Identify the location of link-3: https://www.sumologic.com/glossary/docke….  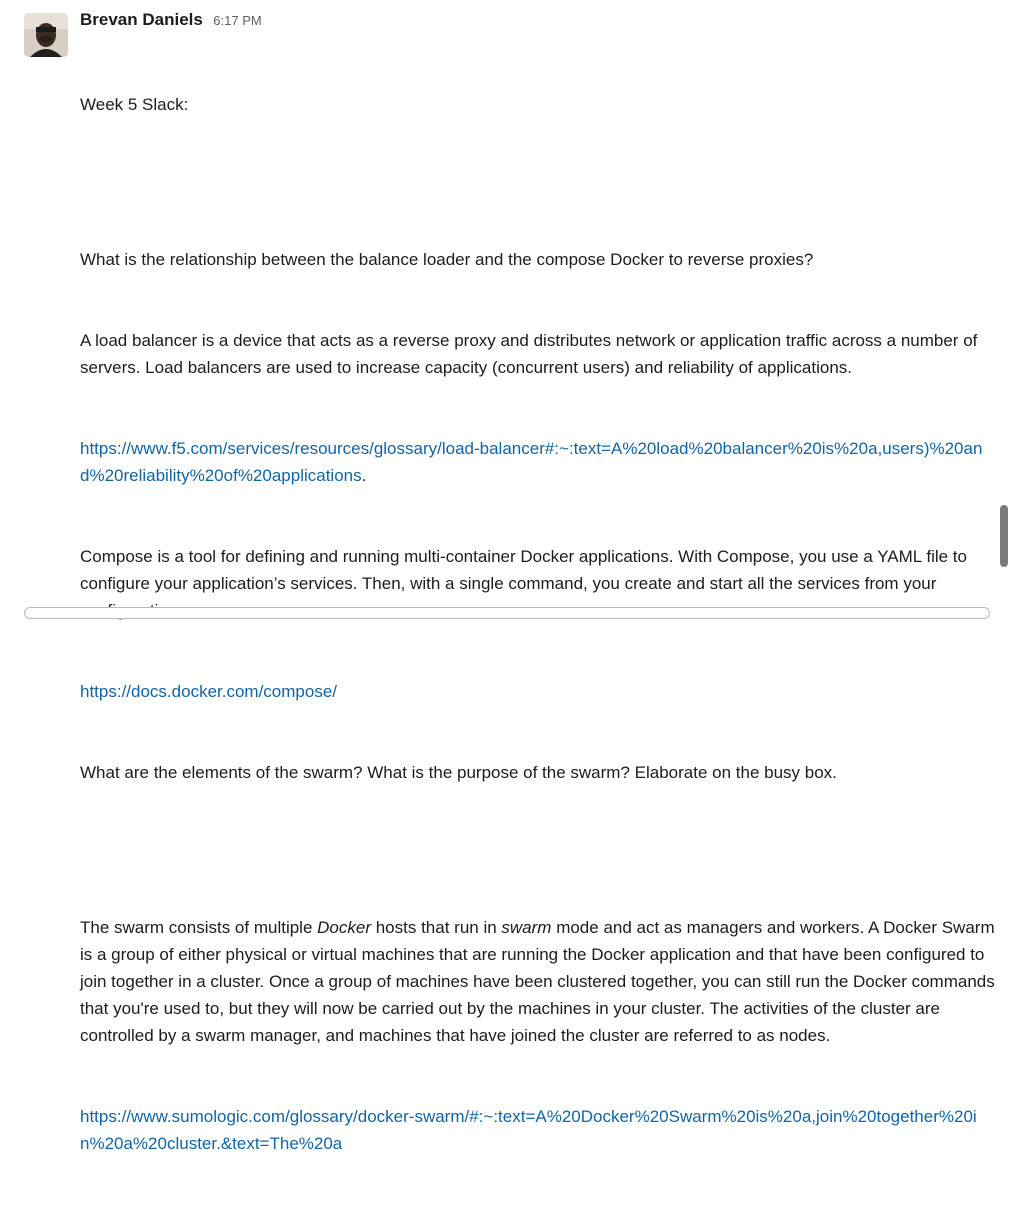
(528, 1130).